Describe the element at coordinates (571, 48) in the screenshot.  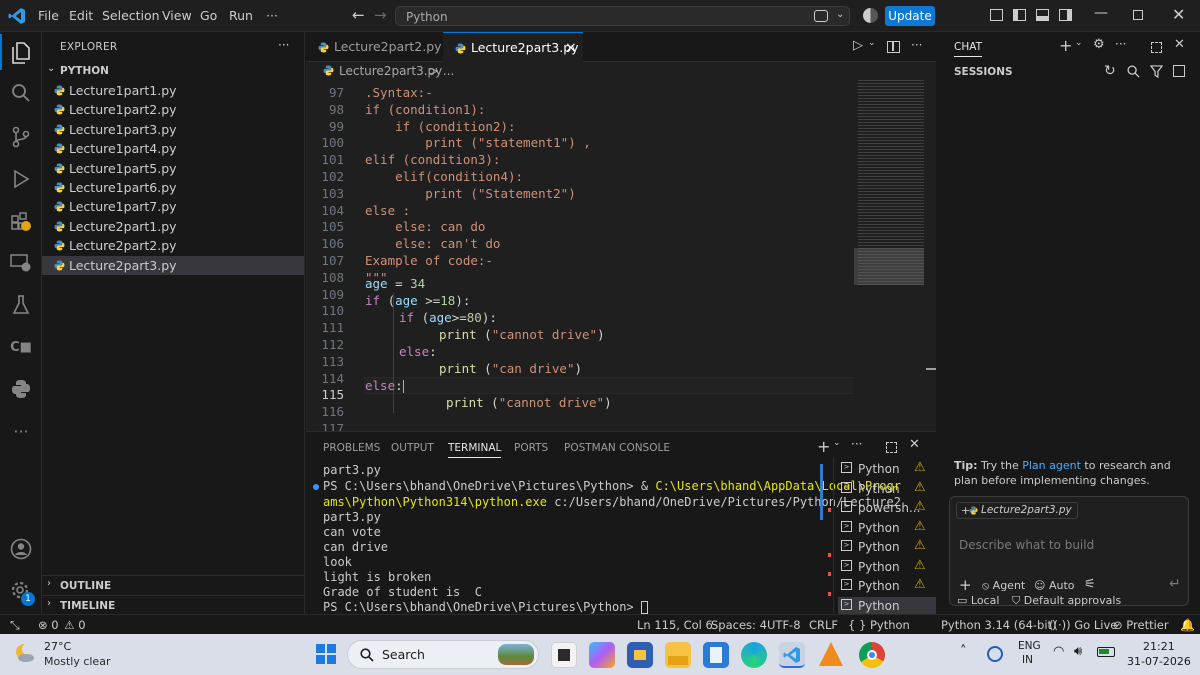
I see `close-tab-icon: ×` at that location.